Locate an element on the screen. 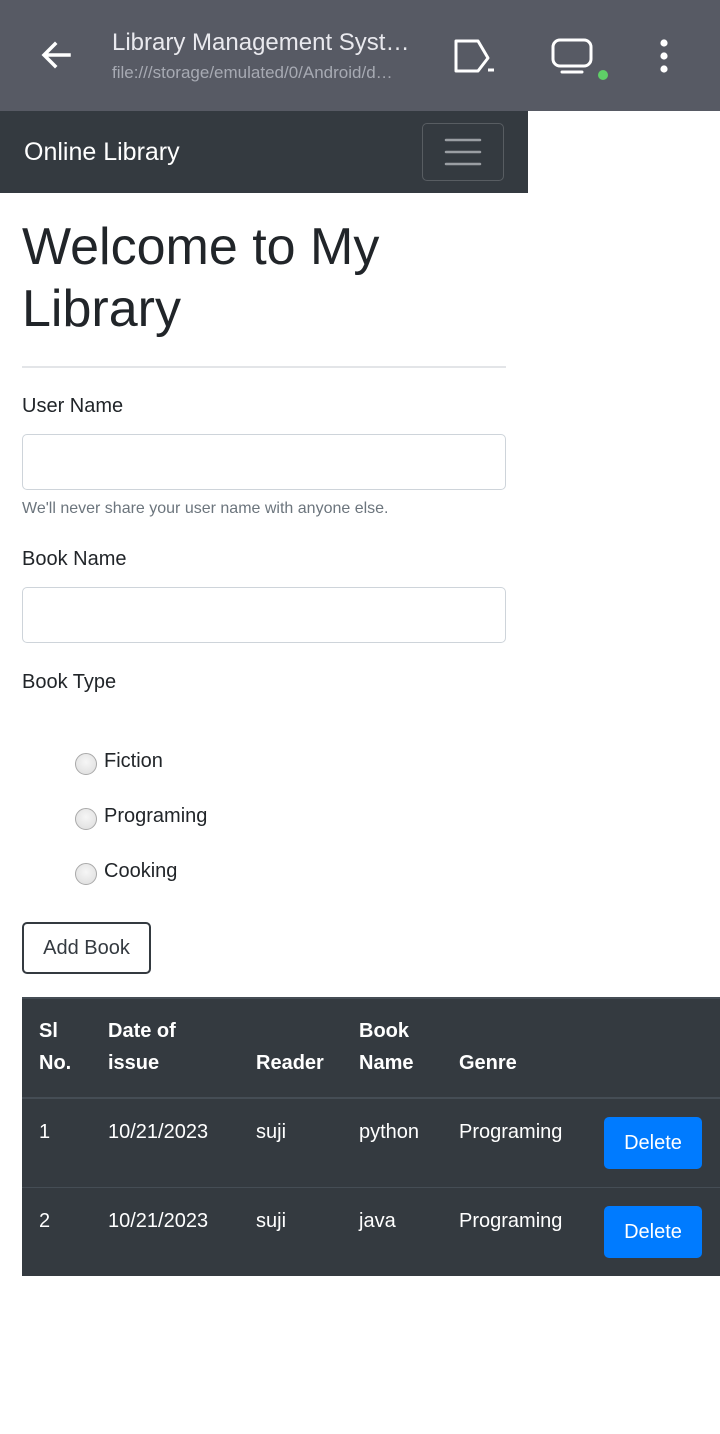 This screenshot has height=1434, width=720. screen-button is located at coordinates (572, 56).